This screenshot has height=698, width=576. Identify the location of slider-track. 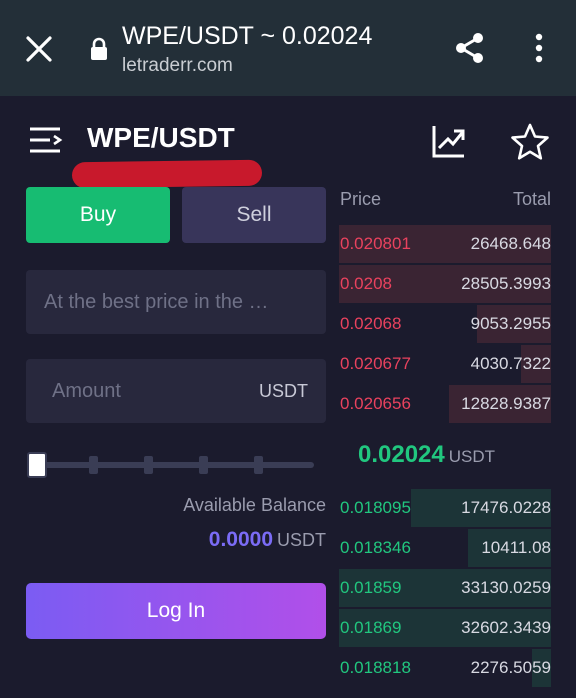
(174, 465).